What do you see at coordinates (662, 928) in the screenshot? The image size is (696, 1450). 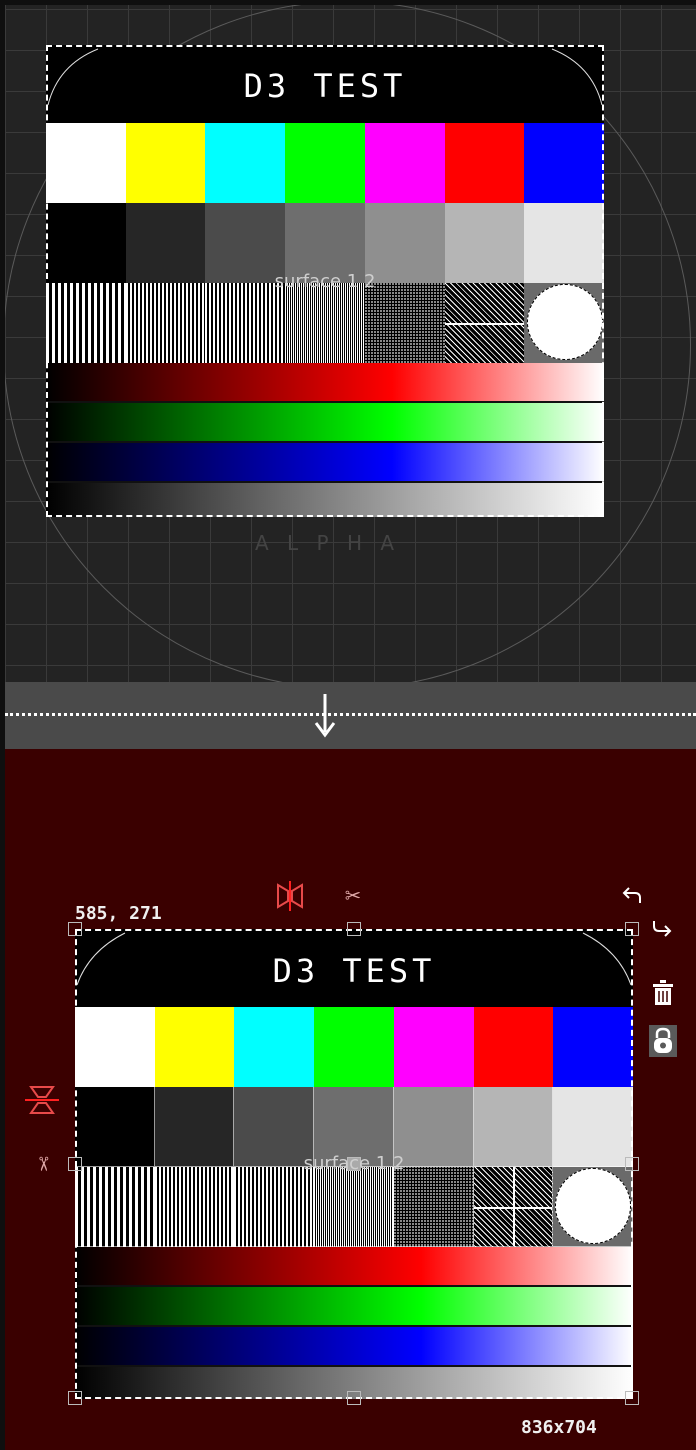 I see `redo-icon` at bounding box center [662, 928].